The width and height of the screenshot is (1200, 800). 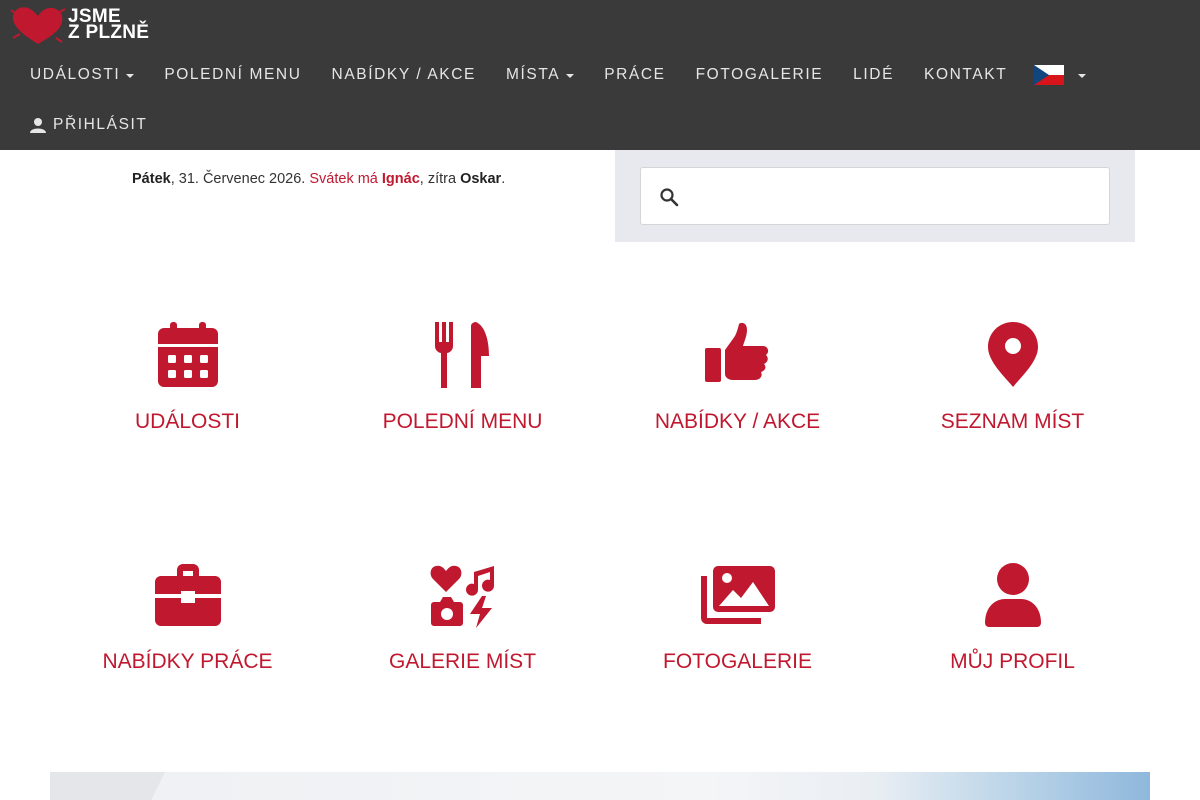 What do you see at coordinates (187, 661) in the screenshot?
I see `tile-label: NABÍDKY PRÁCE` at bounding box center [187, 661].